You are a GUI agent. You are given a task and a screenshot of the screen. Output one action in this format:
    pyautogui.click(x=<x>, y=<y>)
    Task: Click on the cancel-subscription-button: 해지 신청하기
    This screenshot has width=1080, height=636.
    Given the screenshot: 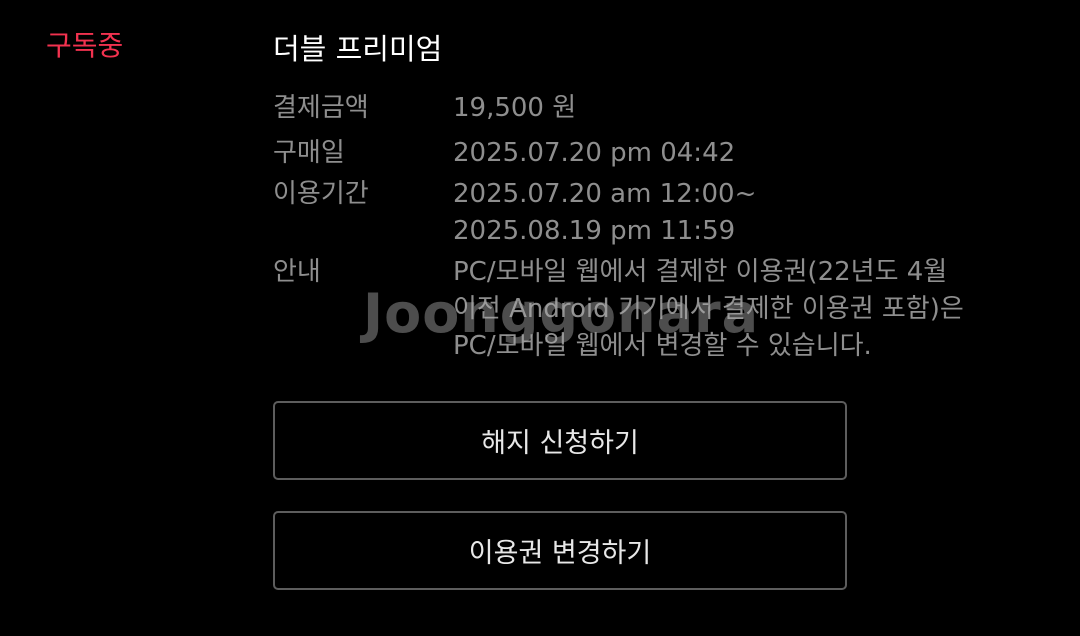 What is the action you would take?
    pyautogui.click(x=560, y=440)
    